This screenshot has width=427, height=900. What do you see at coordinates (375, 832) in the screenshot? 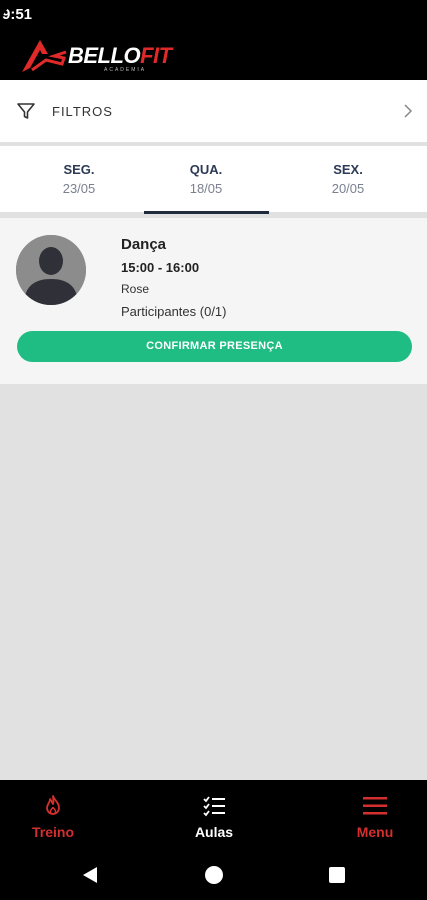
I see `nav-label-menu: Menu` at bounding box center [375, 832].